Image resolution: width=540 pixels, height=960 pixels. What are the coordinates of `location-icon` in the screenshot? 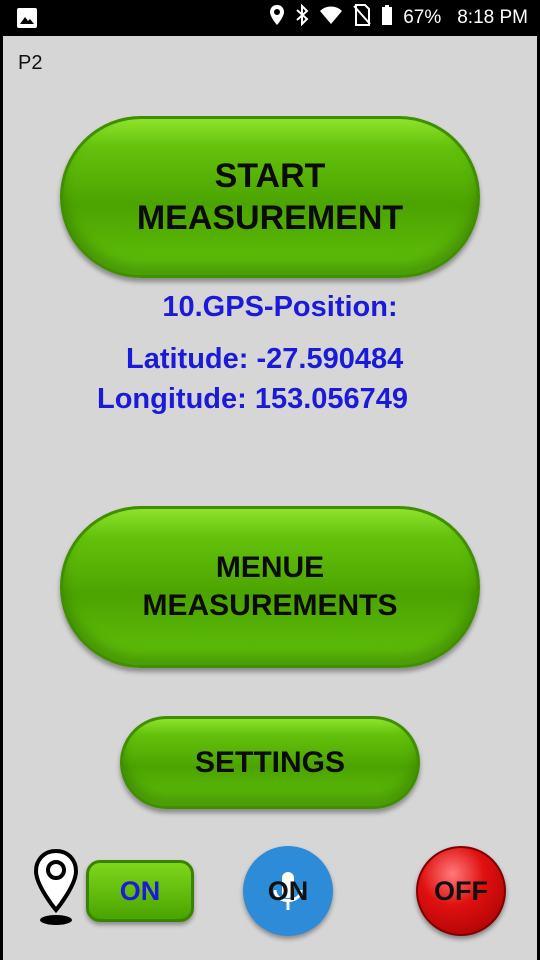 It's located at (277, 18).